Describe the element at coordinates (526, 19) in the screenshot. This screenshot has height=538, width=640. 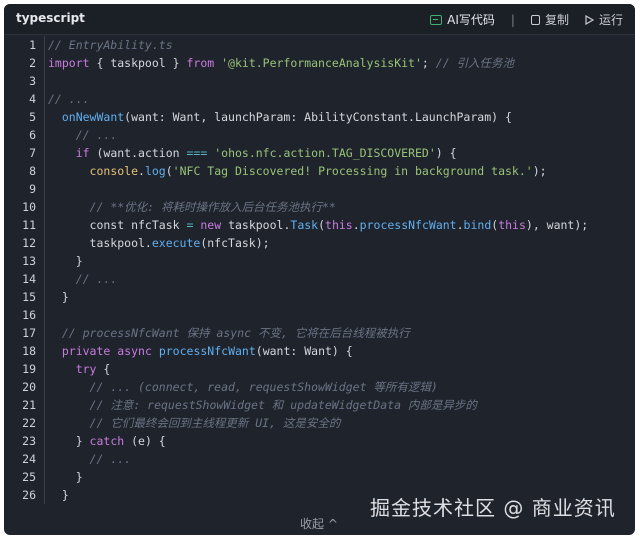
I see `code-toolbar: AI写代码 | 复制 运行` at that location.